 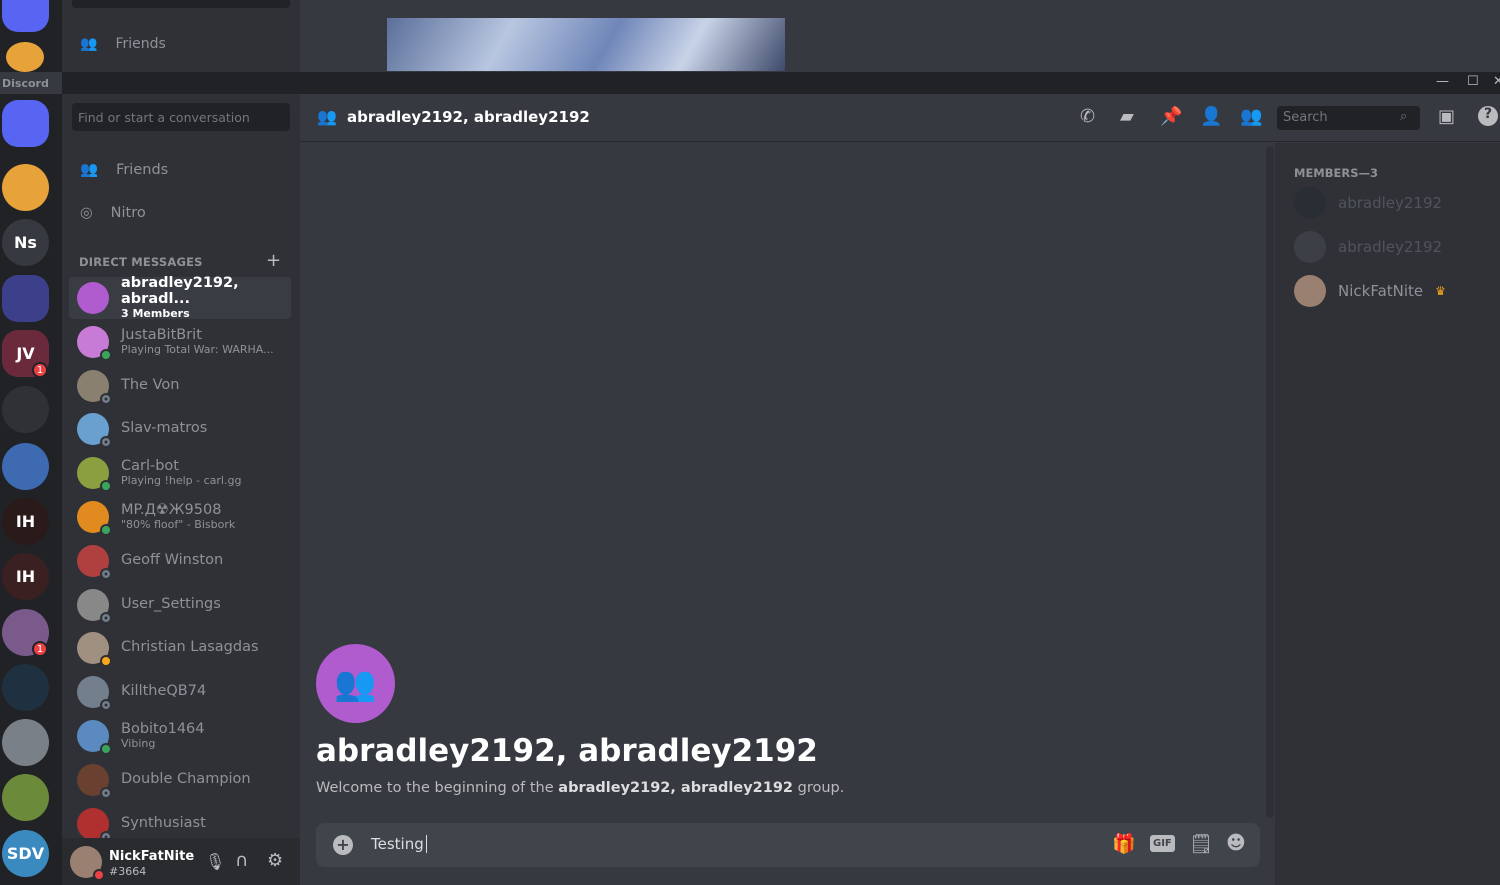 I want to click on sticker-icon: 🗒, so click(x=1201, y=843).